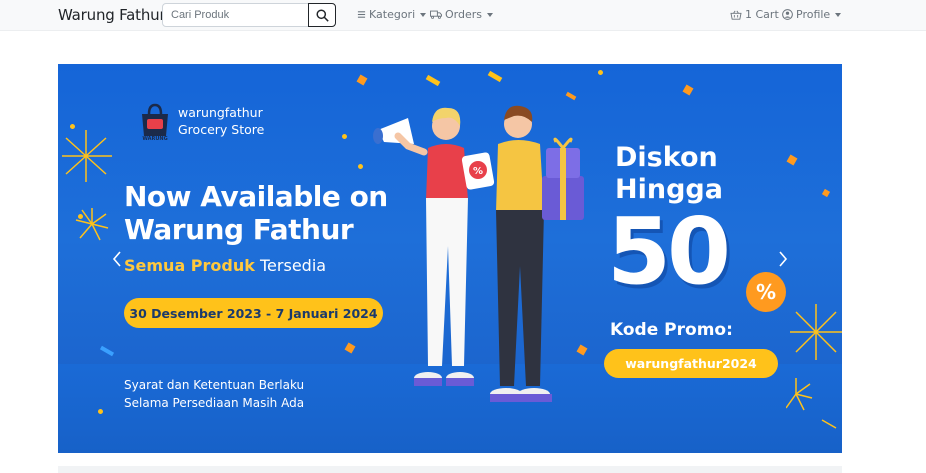  What do you see at coordinates (253, 313) in the screenshot?
I see `date-range-badge: 30 Desember 2023 - 7 Januari 2024` at bounding box center [253, 313].